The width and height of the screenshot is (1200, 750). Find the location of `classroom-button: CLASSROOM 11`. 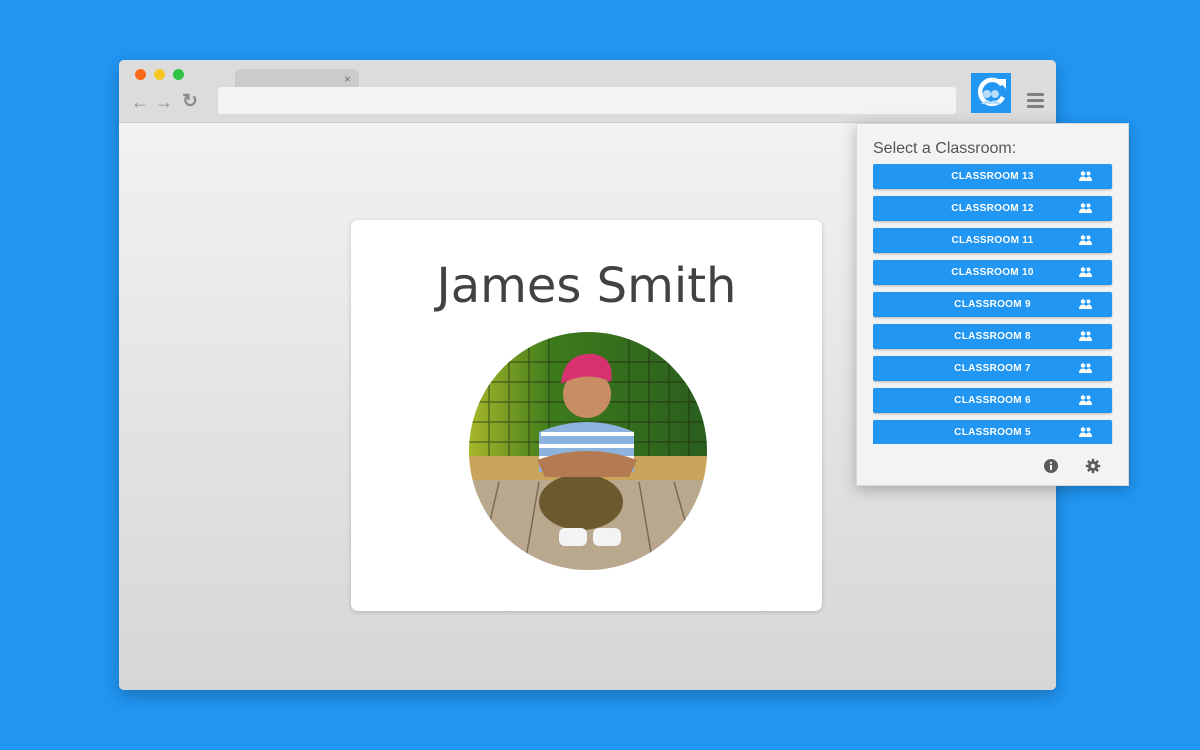

classroom-button: CLASSROOM 11 is located at coordinates (992, 240).